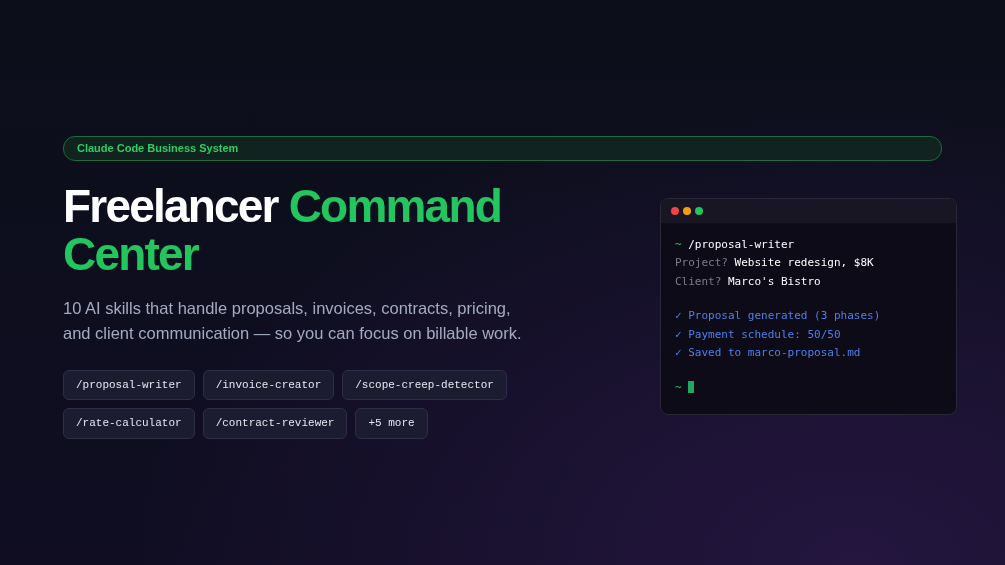 This screenshot has width=1005, height=565. I want to click on prompt-label: Client?, so click(698, 281).